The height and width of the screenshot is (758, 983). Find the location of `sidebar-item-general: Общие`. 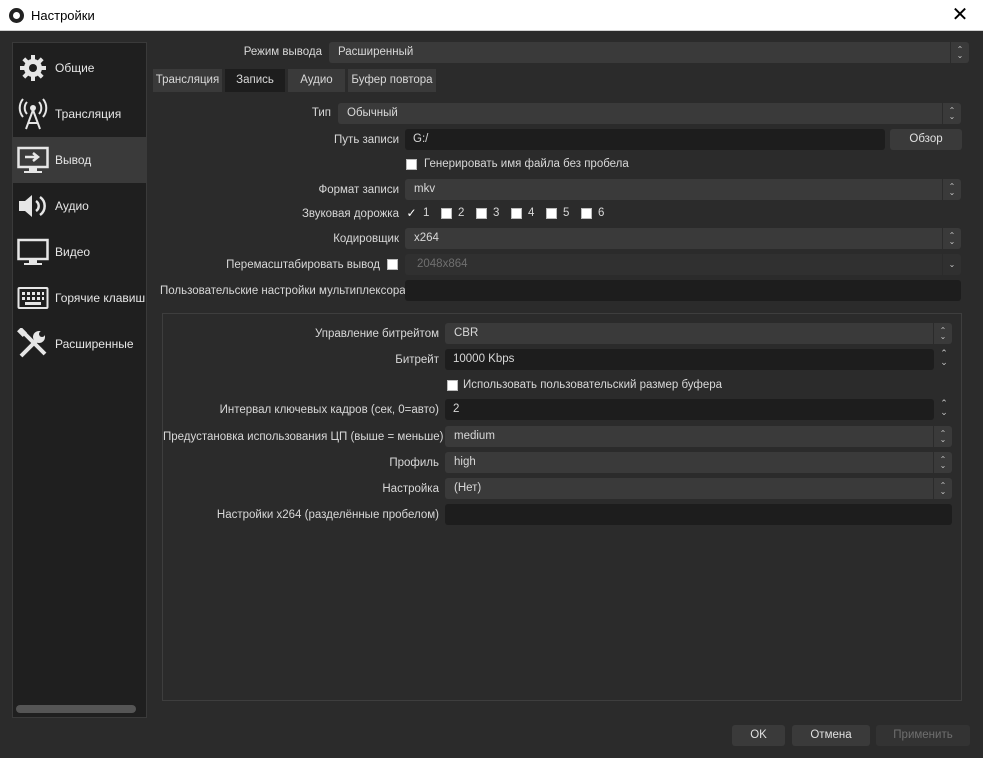

sidebar-item-general: Общие is located at coordinates (79, 68).